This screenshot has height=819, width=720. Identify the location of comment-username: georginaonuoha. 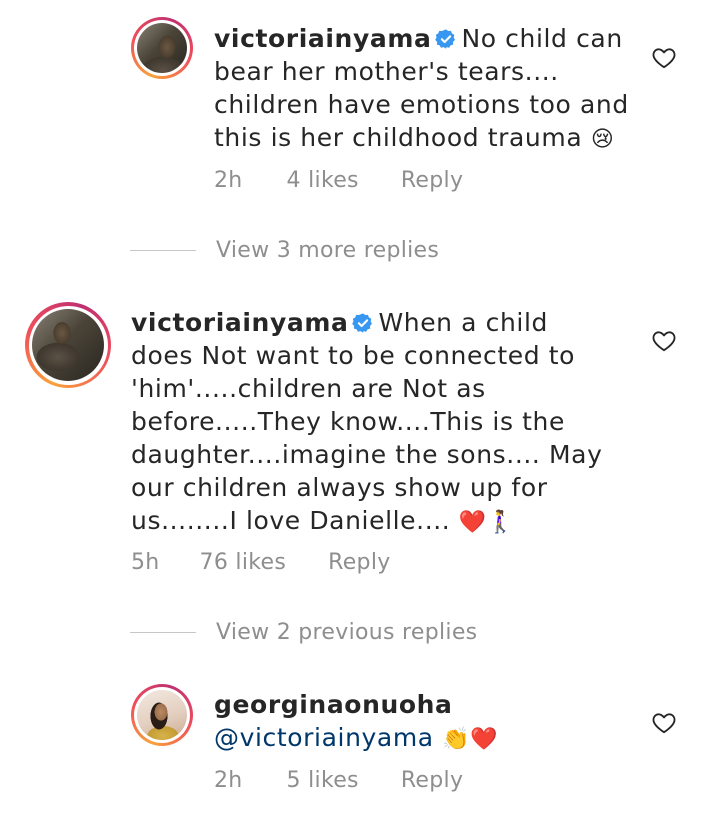
(333, 704).